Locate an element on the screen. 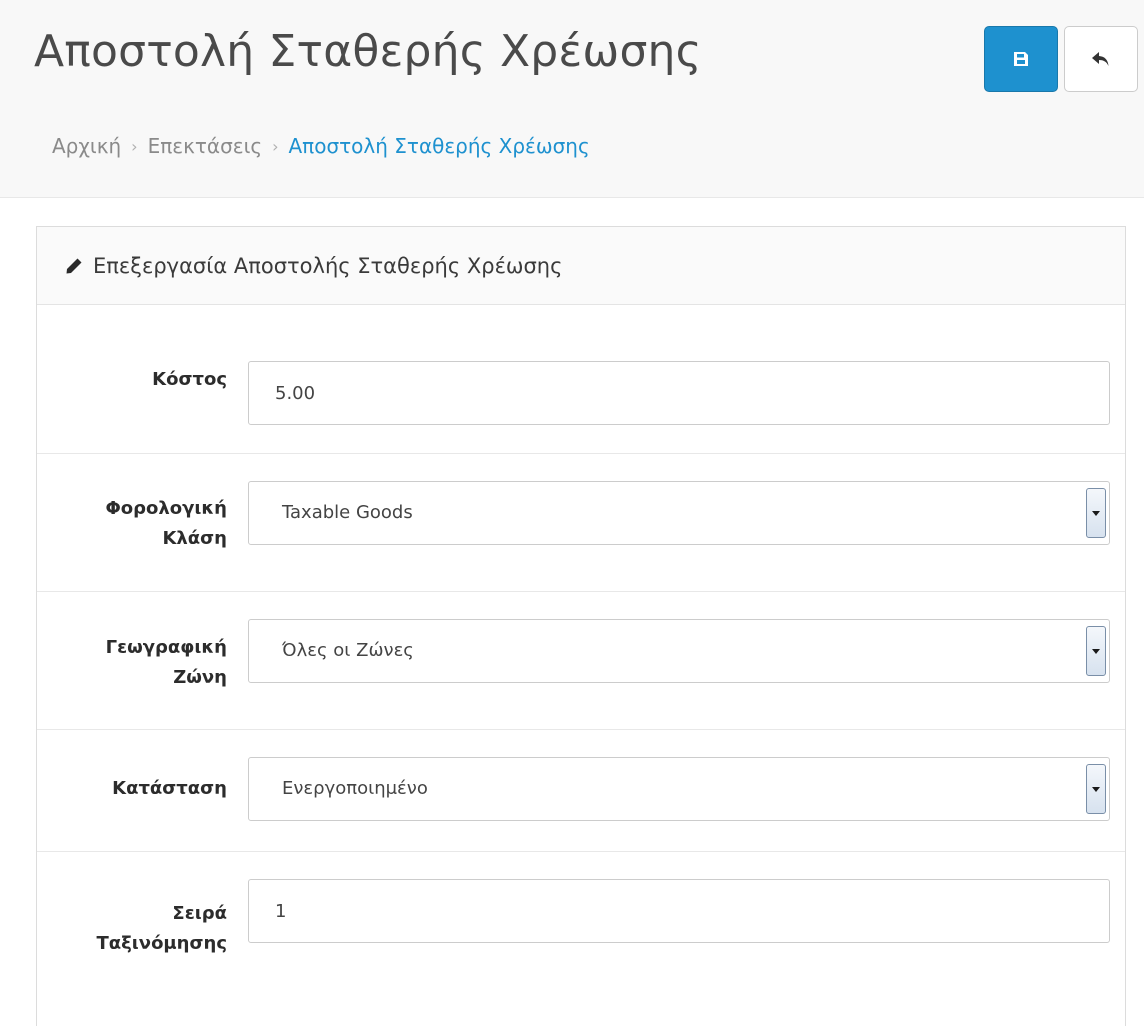 Image resolution: width=1144 pixels, height=1026 pixels. header-actions is located at coordinates (1061, 59).